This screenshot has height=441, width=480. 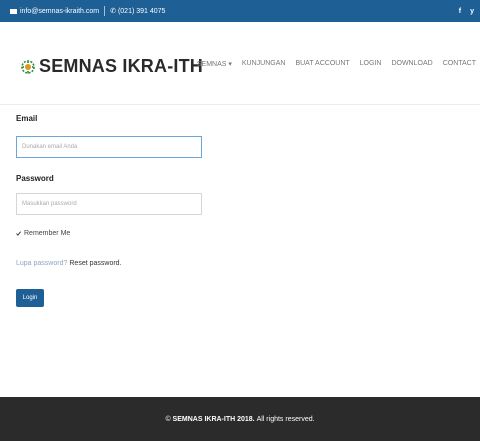 I want to click on password-placeholder: Masukkan password, so click(x=49, y=204).